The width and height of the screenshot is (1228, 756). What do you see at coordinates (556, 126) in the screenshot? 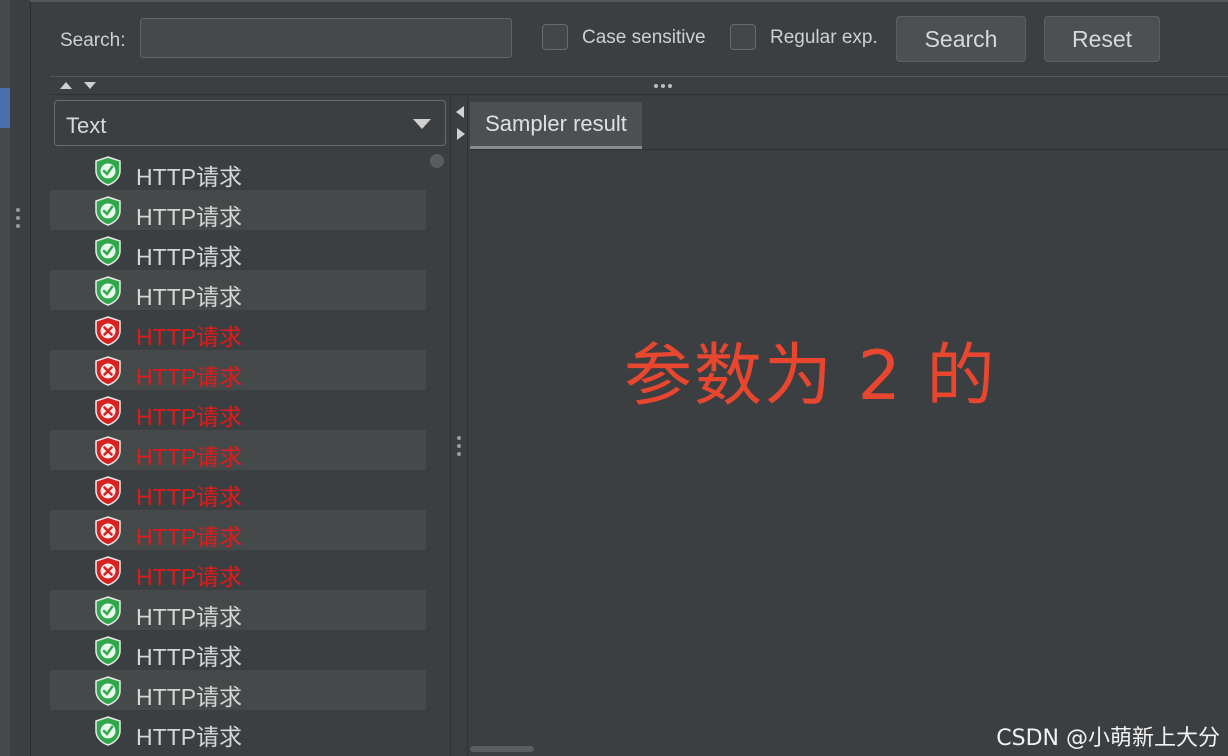
I see `tab-sampler-result: Sampler result` at bounding box center [556, 126].